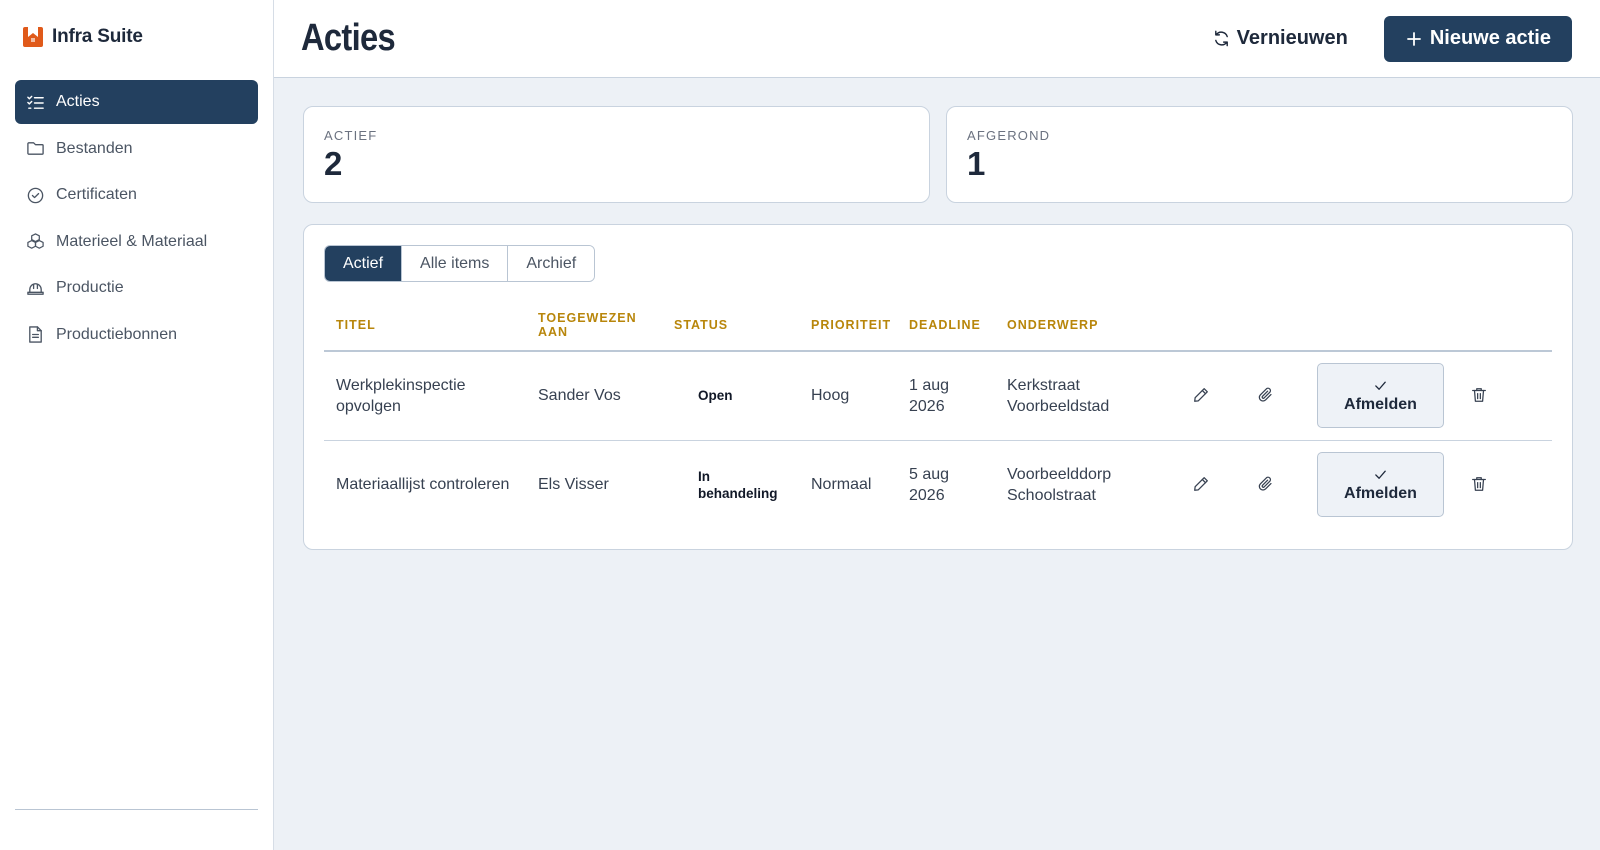 The height and width of the screenshot is (850, 1600). What do you see at coordinates (136, 149) in the screenshot?
I see `sidebar-item-bestanden: Bestanden` at bounding box center [136, 149].